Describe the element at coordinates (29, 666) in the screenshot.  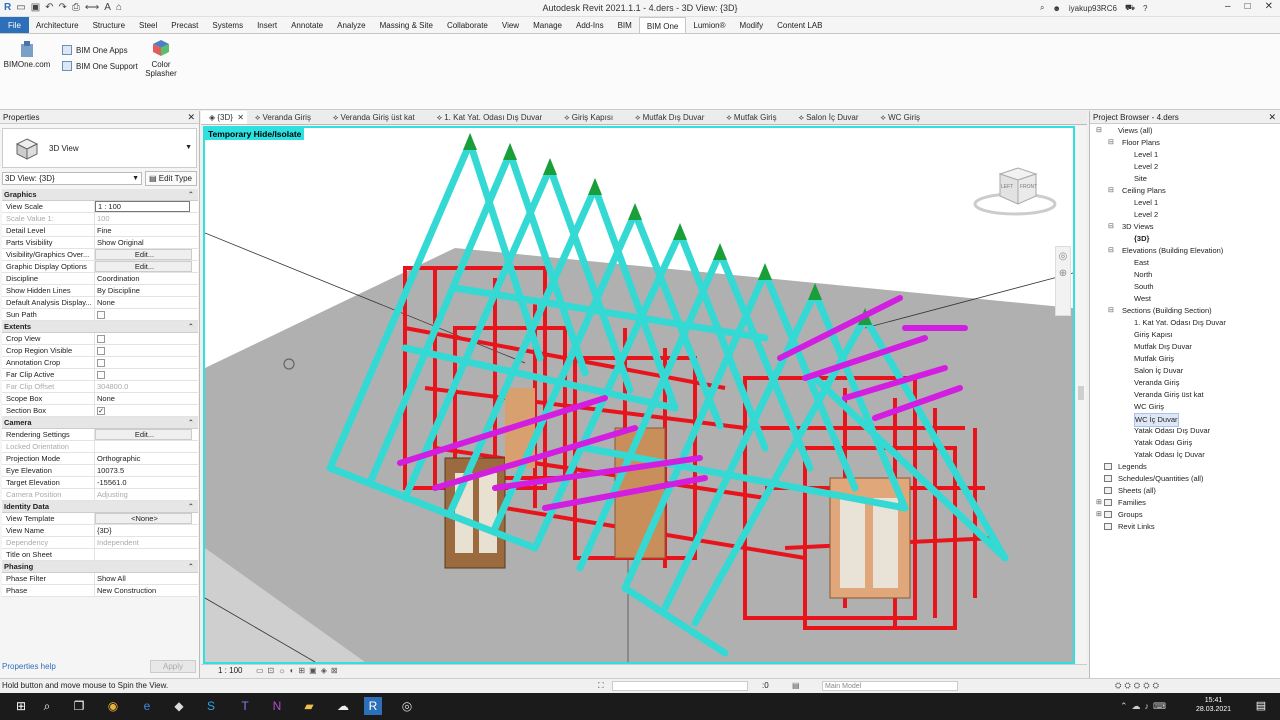
I see `properties-help-link: Properties help` at that location.